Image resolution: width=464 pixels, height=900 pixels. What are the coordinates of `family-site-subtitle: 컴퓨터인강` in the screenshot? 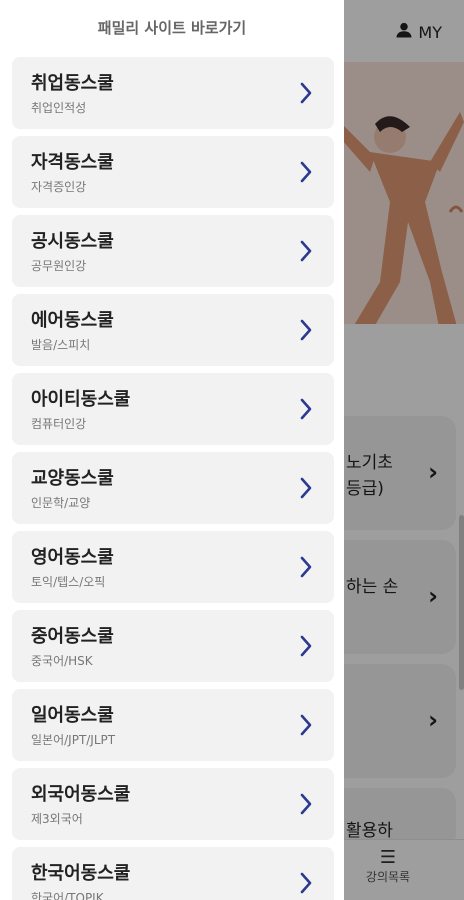 It's located at (59, 424).